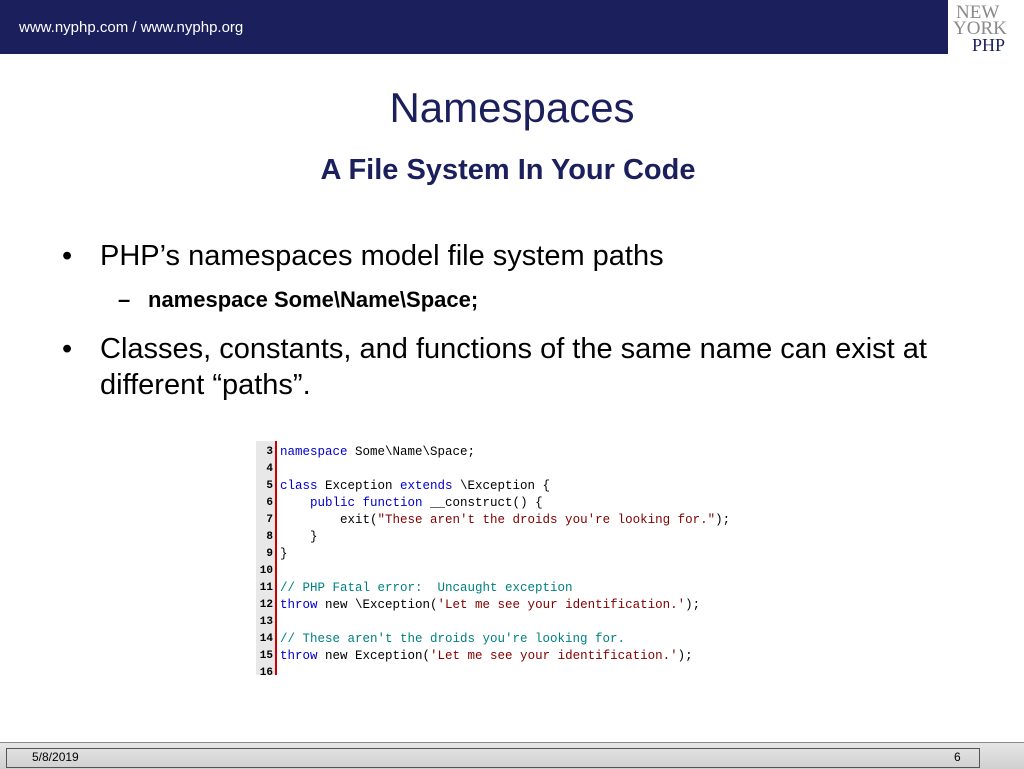 The width and height of the screenshot is (1024, 769). Describe the element at coordinates (986, 27) in the screenshot. I see `nyphp-logo: NEW YORK PHP` at that location.